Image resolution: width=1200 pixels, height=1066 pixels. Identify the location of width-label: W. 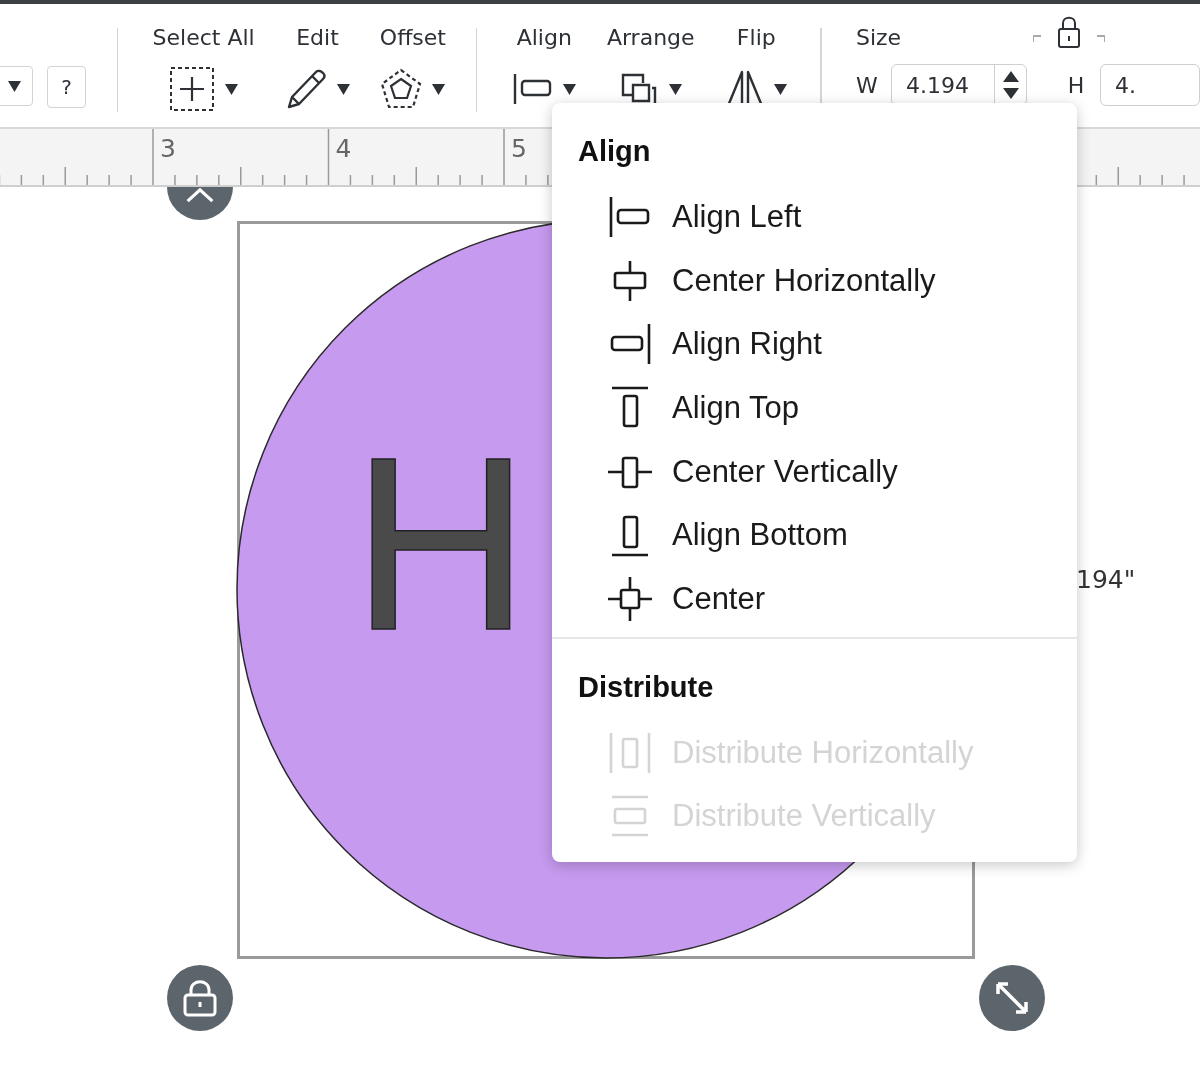
(867, 85).